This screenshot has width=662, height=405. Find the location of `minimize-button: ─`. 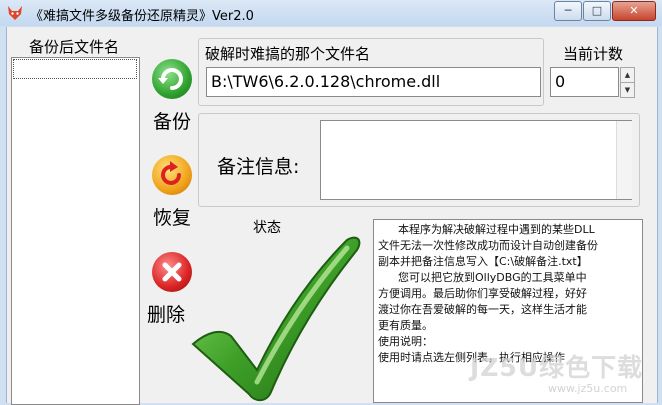

minimize-button: ─ is located at coordinates (568, 11).